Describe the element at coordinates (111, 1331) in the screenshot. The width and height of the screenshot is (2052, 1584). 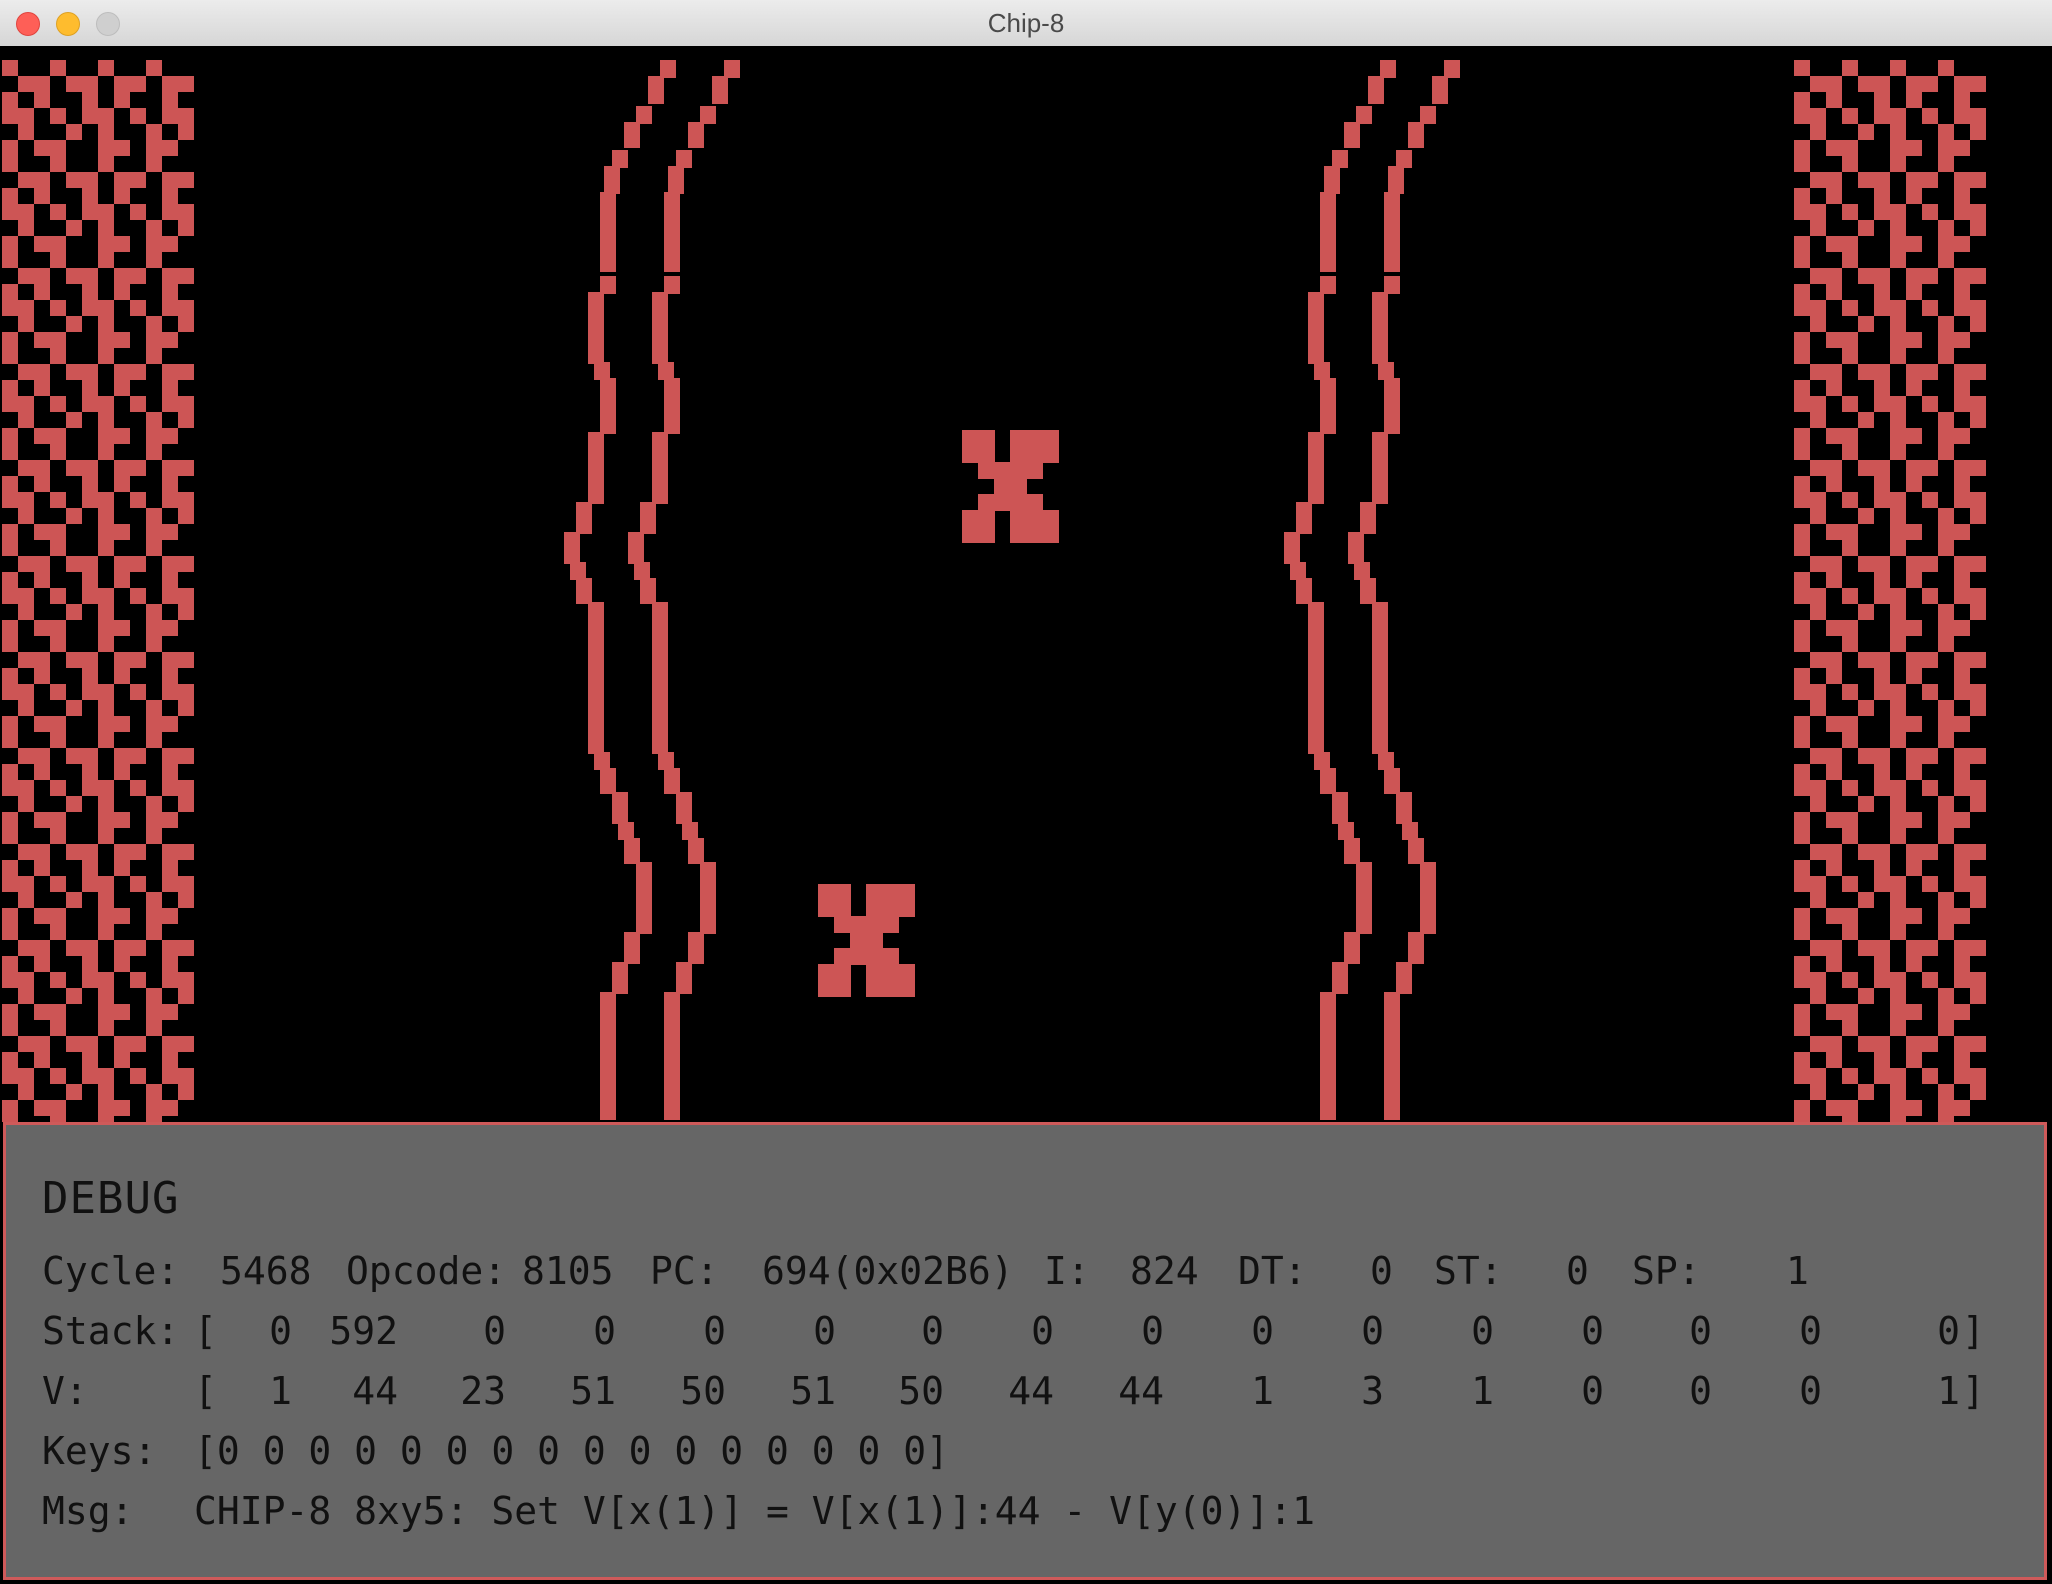
I see `stack-label: Stack:` at that location.